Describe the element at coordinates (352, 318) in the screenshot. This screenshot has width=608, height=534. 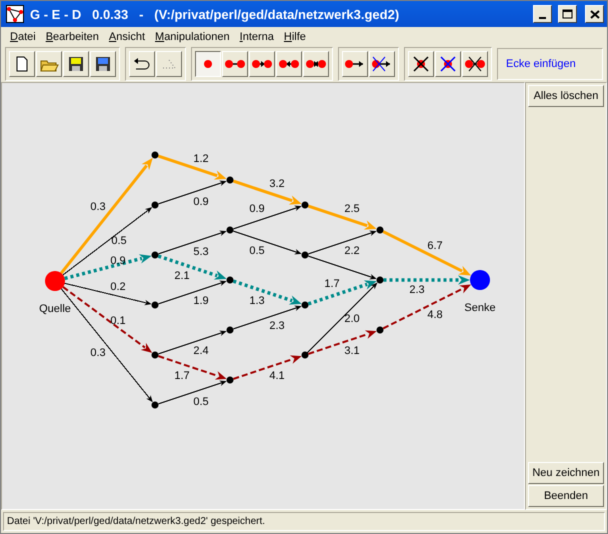
I see `edge-weight-label: 2.0` at that location.